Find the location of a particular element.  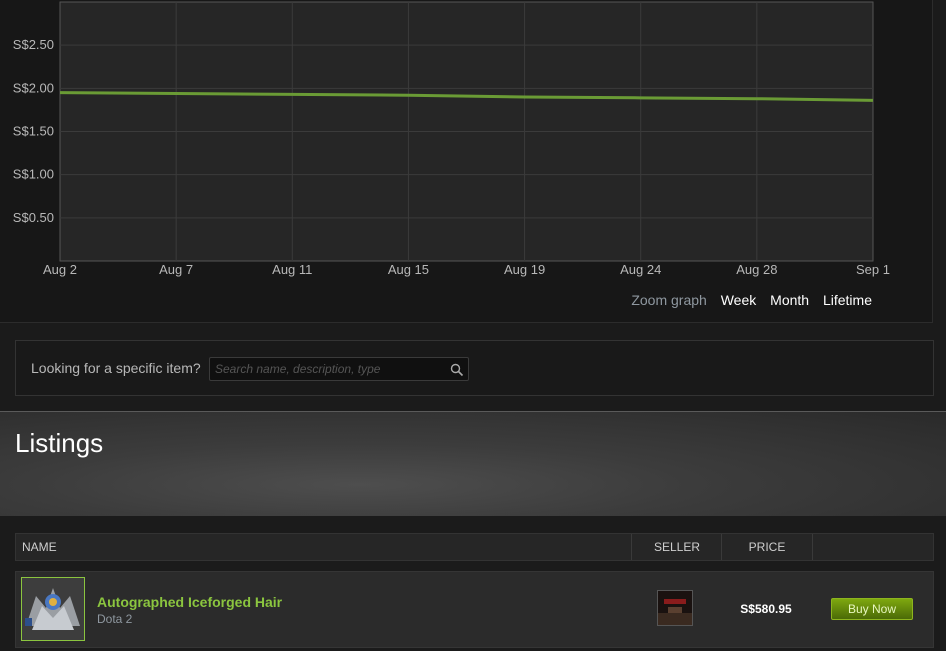

zoom-week-link: Week is located at coordinates (739, 300).